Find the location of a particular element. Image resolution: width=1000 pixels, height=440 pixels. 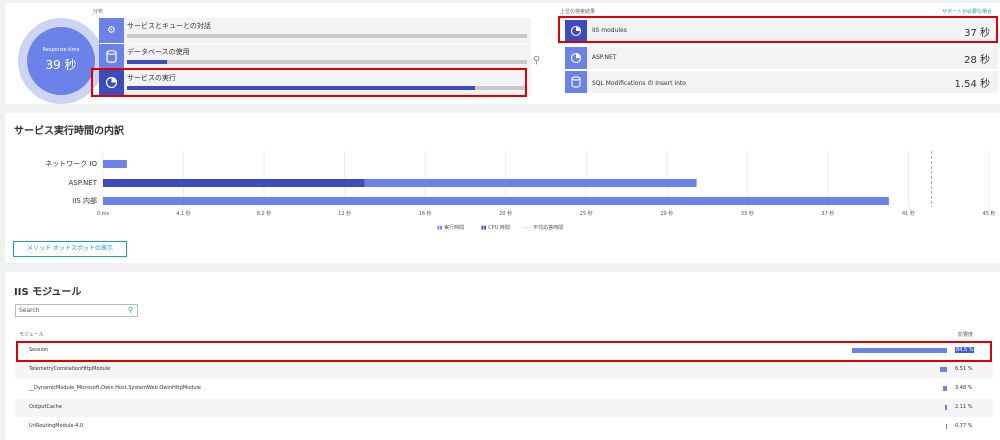

module-row: TelemetryCorrelationHttpModule 6.51 % is located at coordinates (504, 370).